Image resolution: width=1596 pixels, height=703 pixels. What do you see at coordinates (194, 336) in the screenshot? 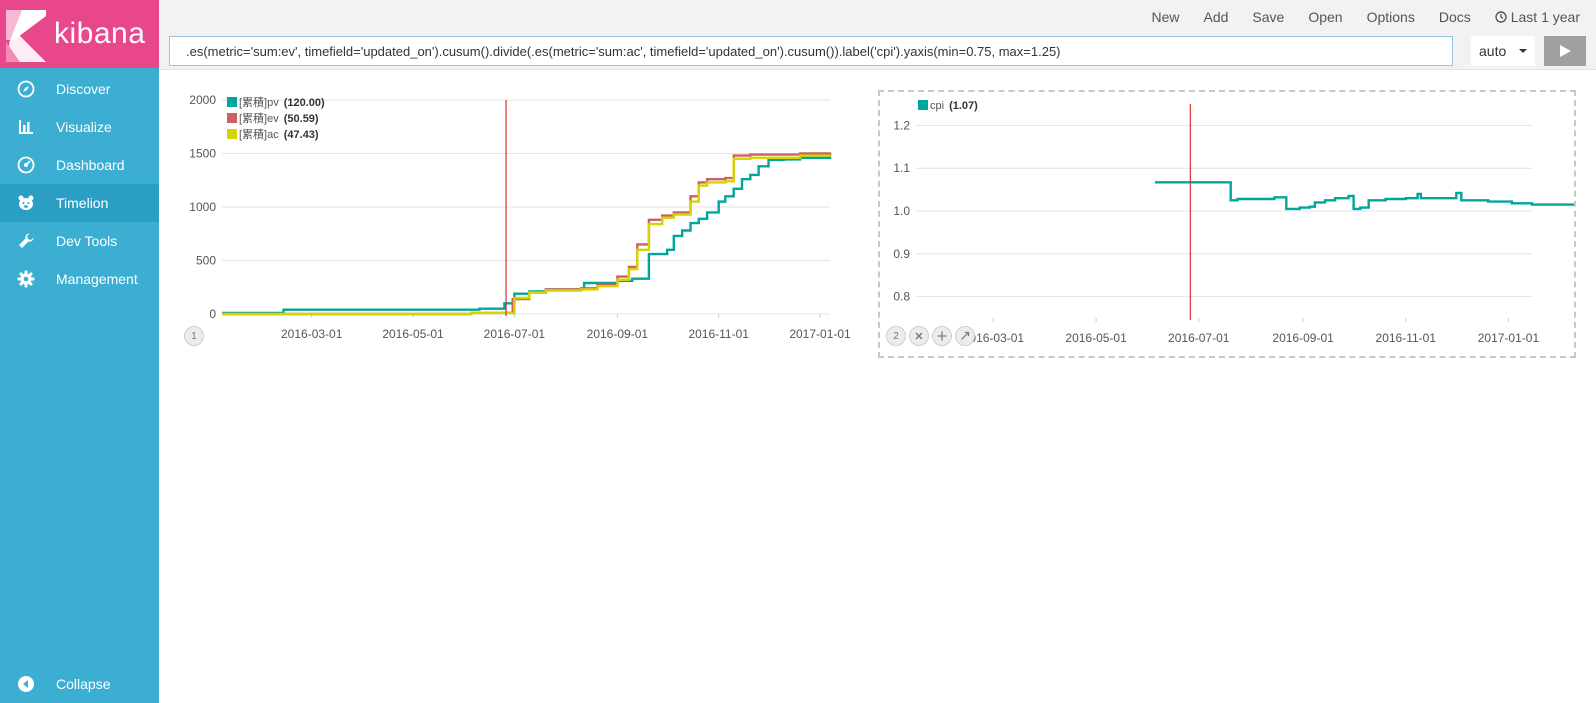
I see `panel-index-badge: 1` at bounding box center [194, 336].